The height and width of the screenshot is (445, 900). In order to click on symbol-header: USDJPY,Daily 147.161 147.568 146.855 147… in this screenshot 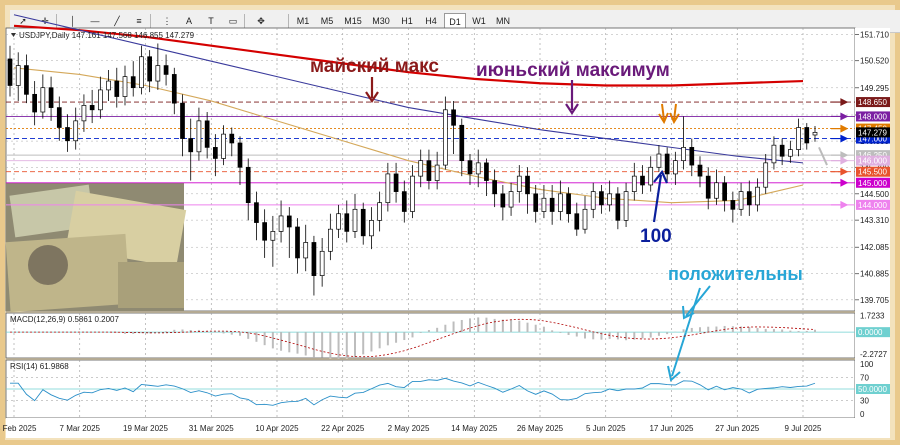, I will do `click(107, 35)`.